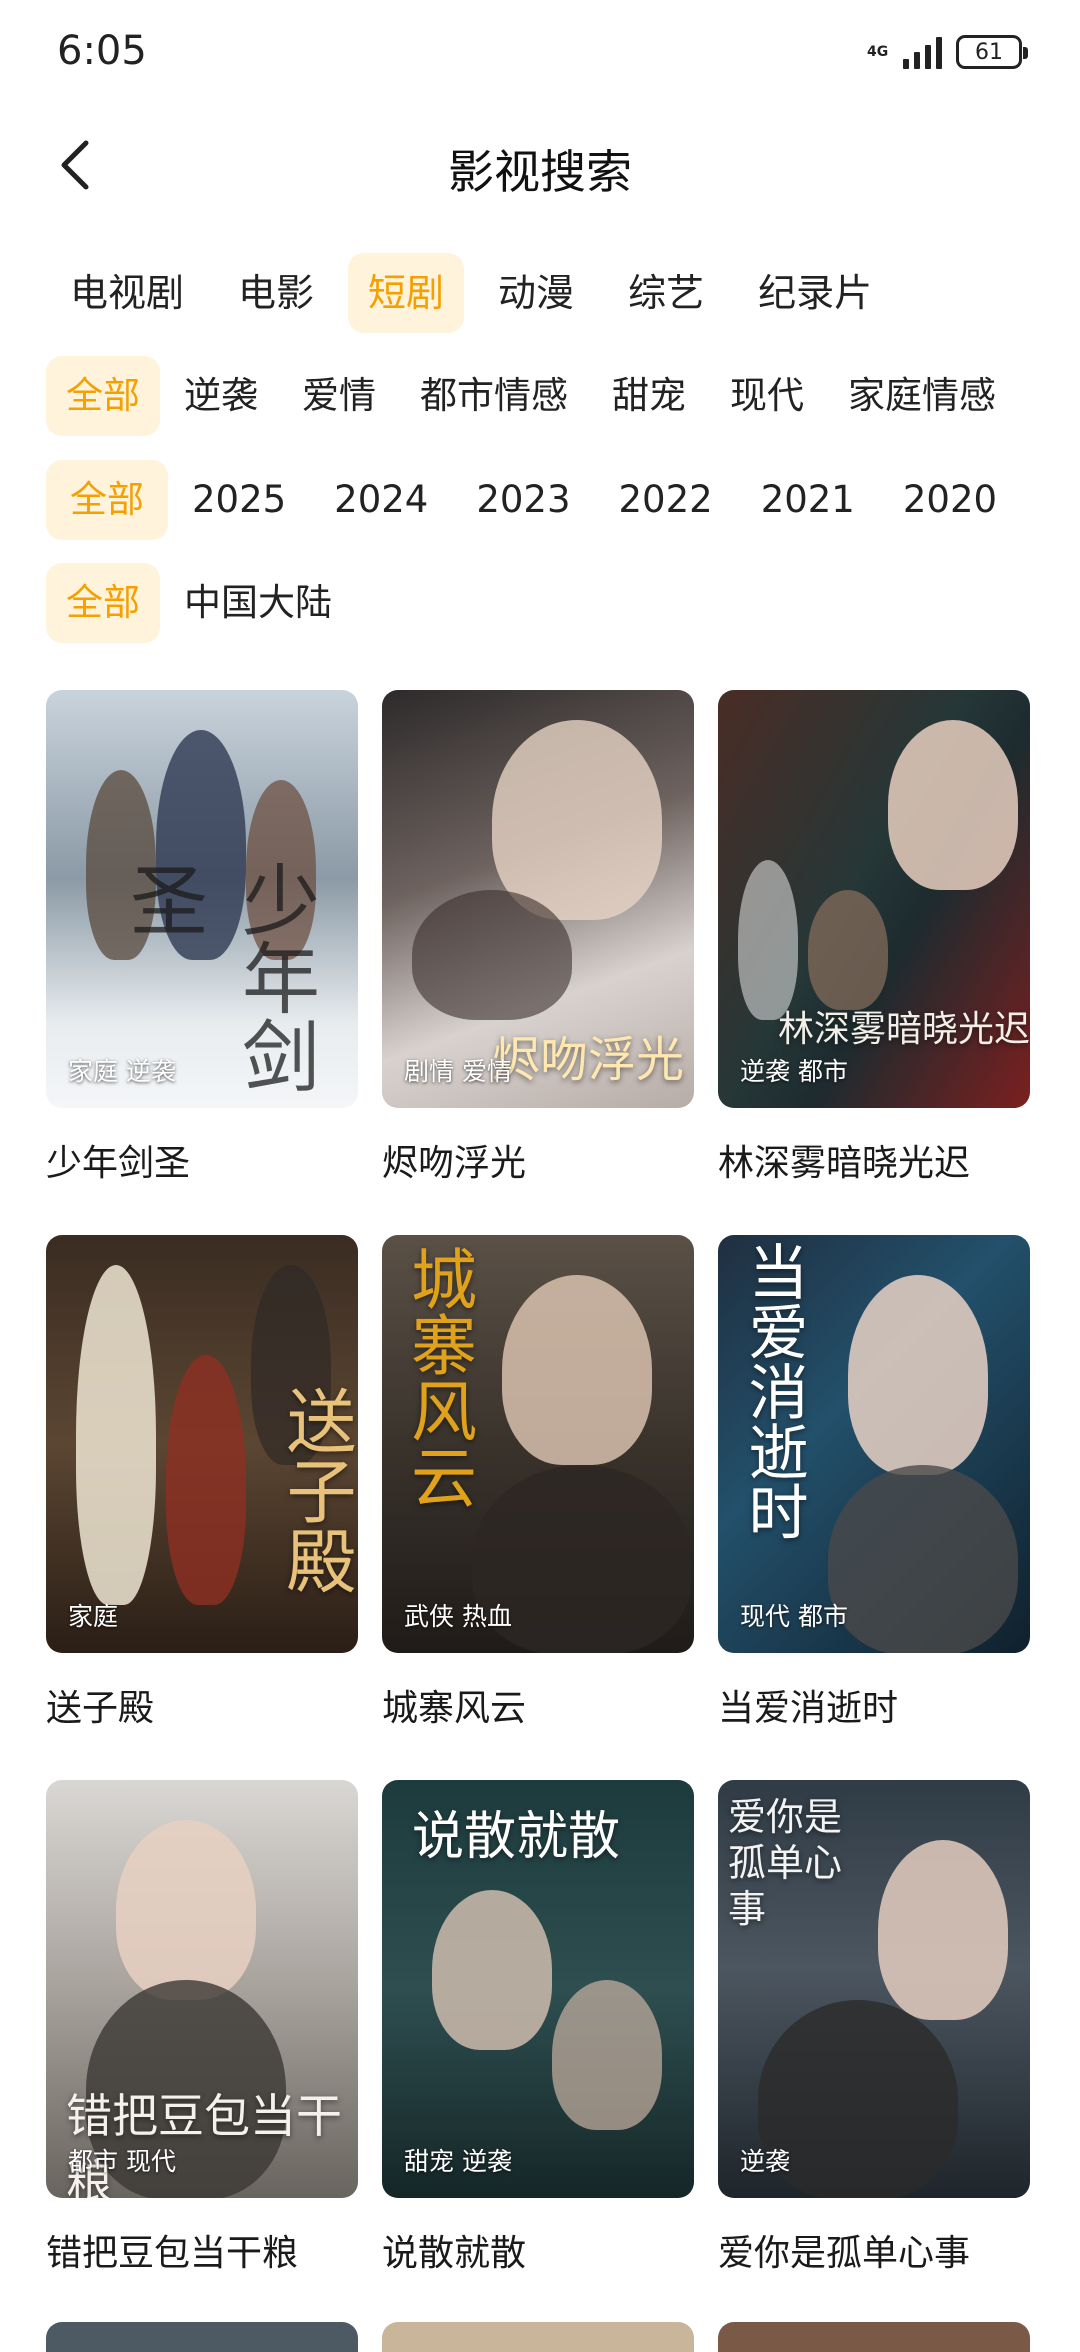  Describe the element at coordinates (204, 2143) in the screenshot. I see `poster-title-art: 错把豆包当干粮` at that location.